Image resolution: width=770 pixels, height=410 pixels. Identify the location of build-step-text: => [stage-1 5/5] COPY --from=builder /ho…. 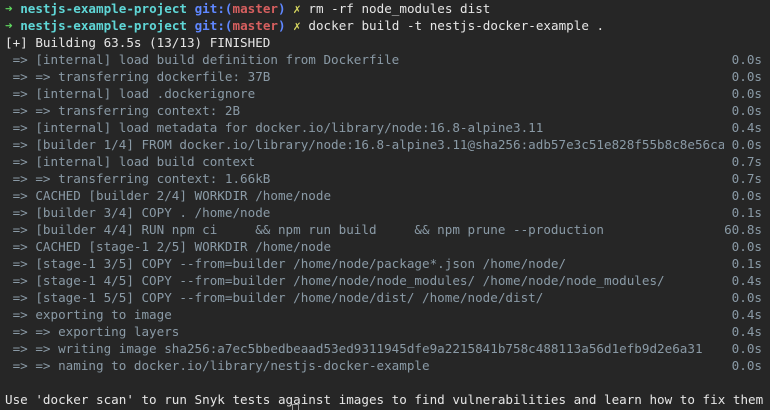
(274, 297).